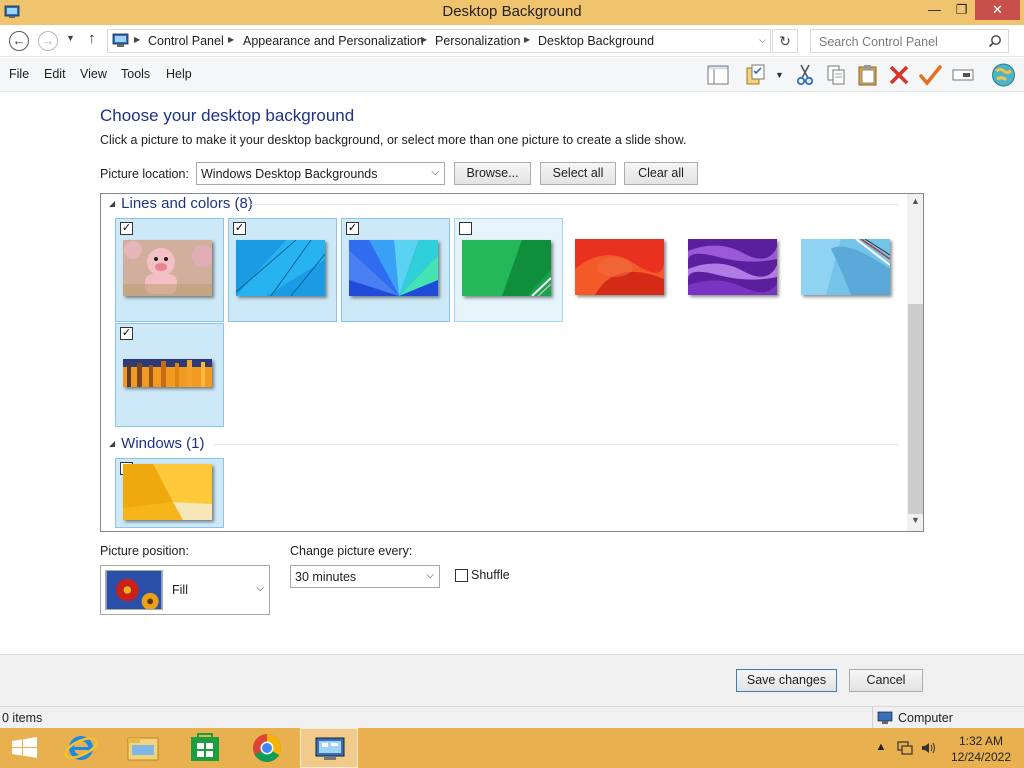 The width and height of the screenshot is (1024, 768). I want to click on wallpaper-tile-blue-fan: ✓, so click(395, 270).